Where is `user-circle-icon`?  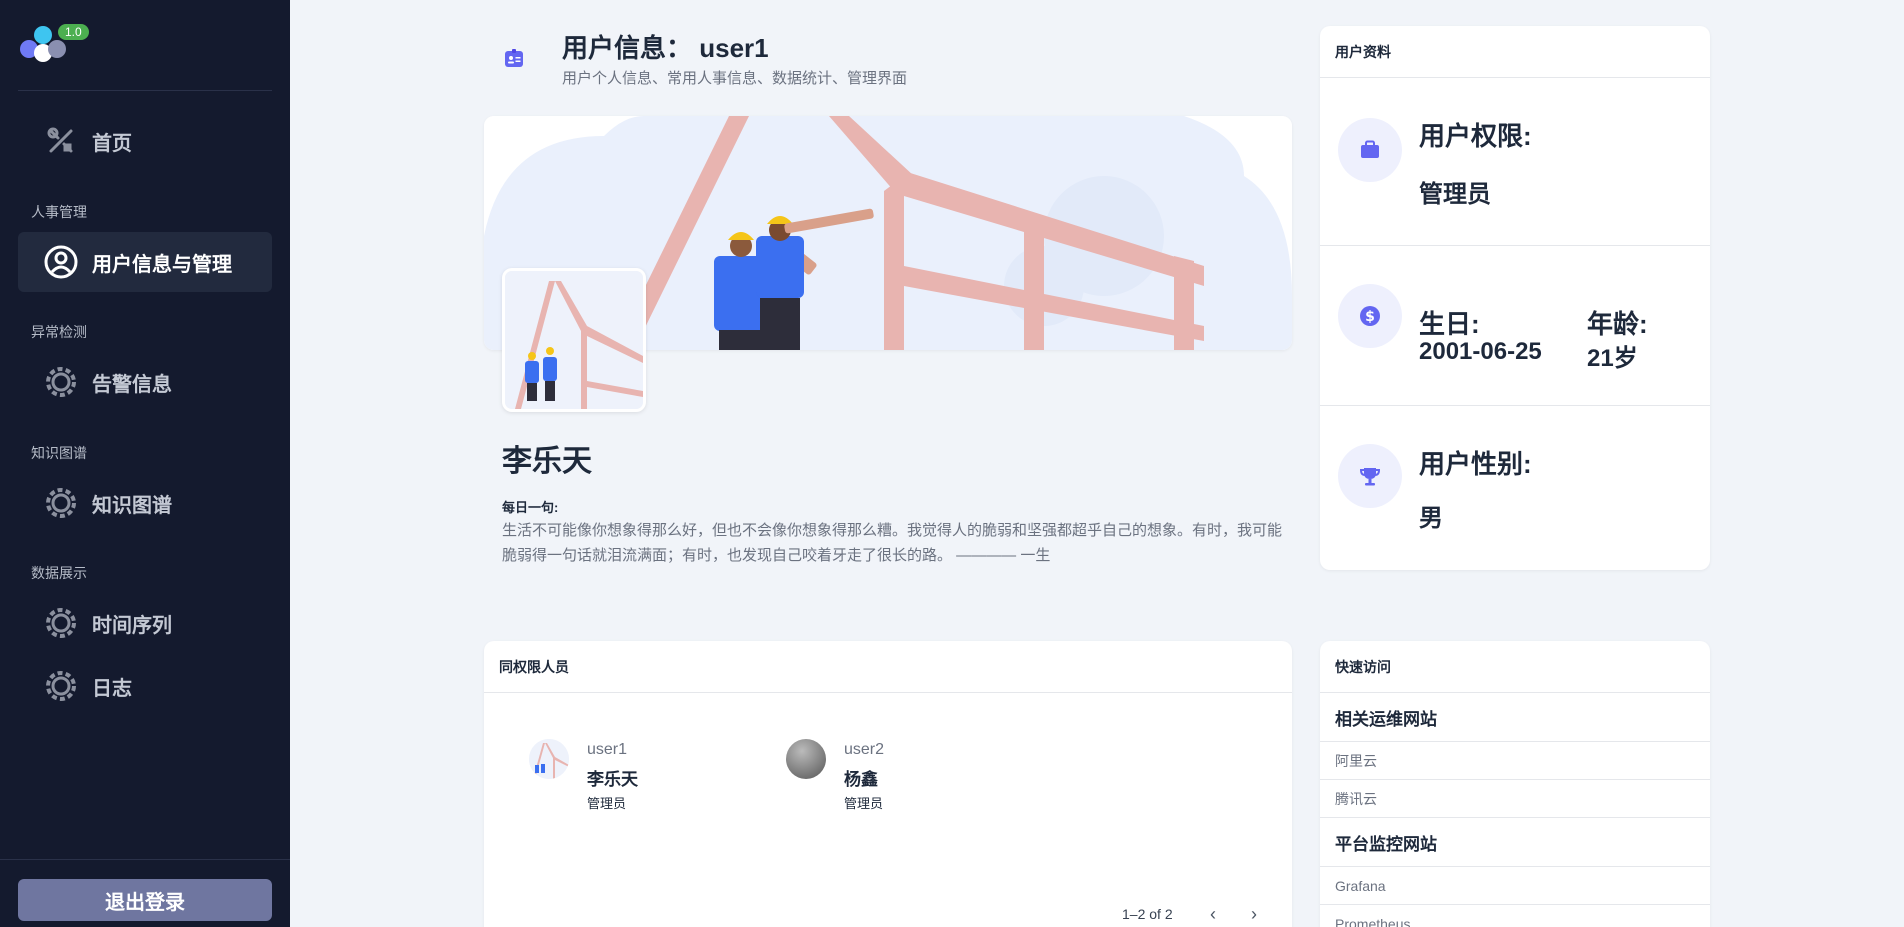 user-circle-icon is located at coordinates (61, 262).